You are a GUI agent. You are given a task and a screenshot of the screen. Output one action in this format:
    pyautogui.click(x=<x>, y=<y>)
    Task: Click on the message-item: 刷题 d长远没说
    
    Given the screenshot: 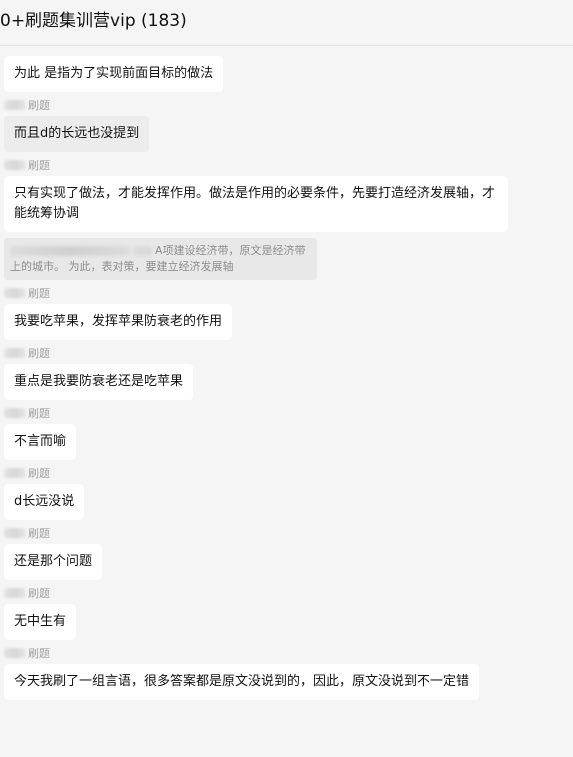 What is the action you would take?
    pyautogui.click(x=288, y=493)
    